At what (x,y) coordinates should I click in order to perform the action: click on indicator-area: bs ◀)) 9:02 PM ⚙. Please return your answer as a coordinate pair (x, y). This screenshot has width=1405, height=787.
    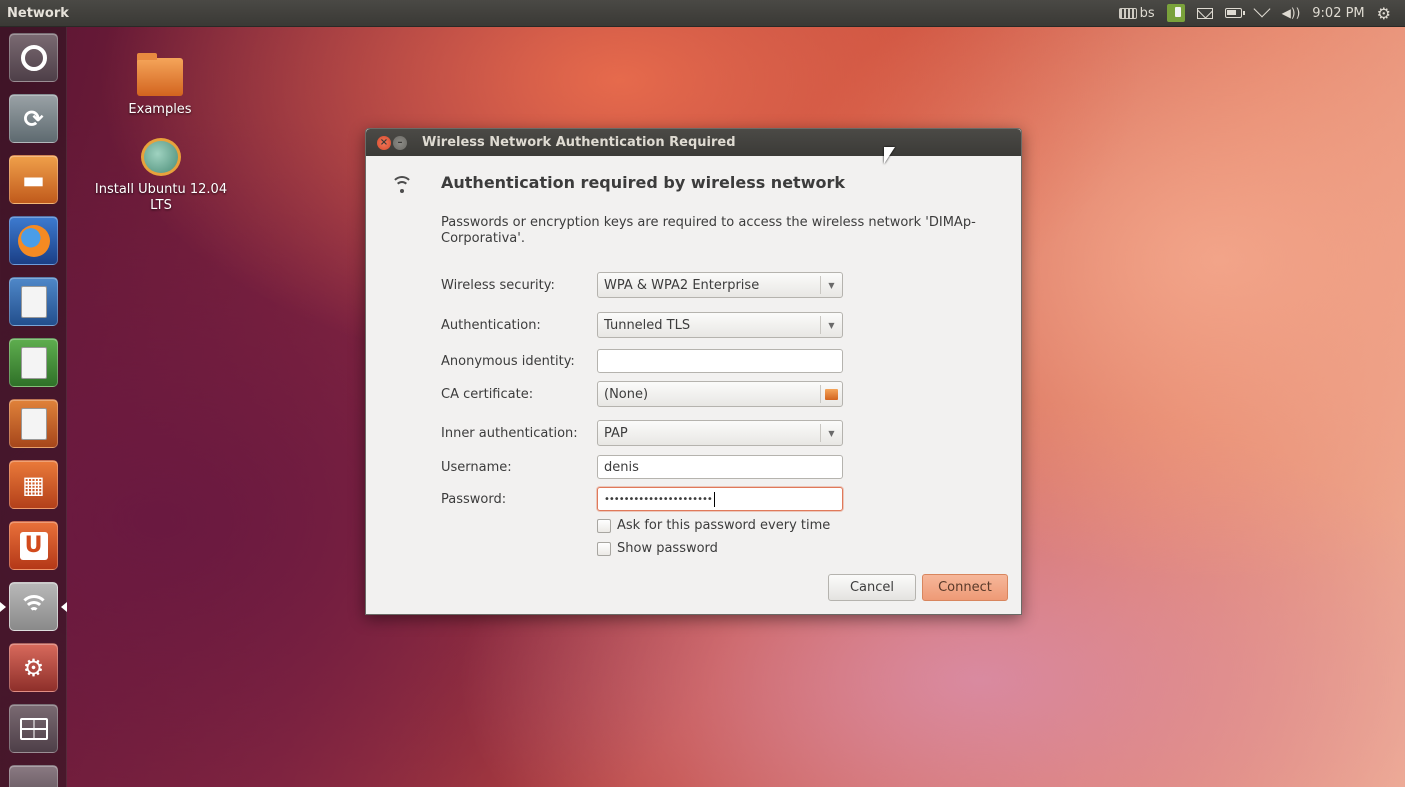
    Looking at the image, I should click on (1261, 13).